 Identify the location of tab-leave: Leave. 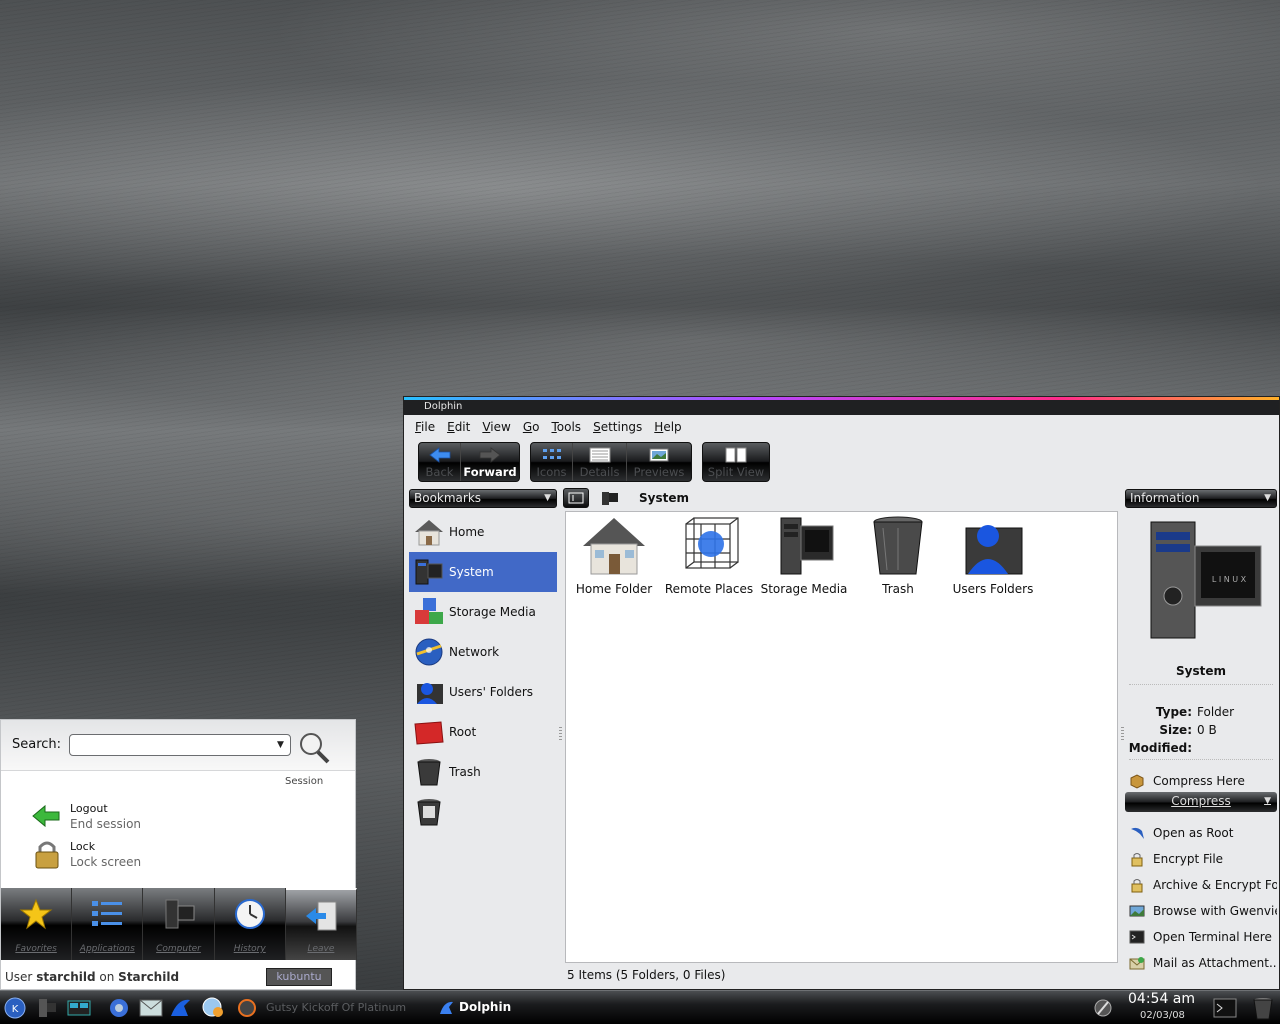
(321, 924).